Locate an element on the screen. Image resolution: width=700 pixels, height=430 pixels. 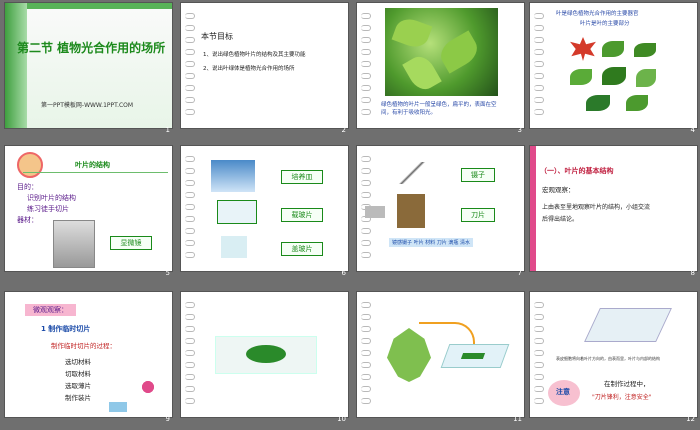
slide-3-thumbnail: 绿色植物的叶片一般呈绿色，扁平的，表面在空间，有利于吸收阳光。 3 is located at coordinates (440, 68).